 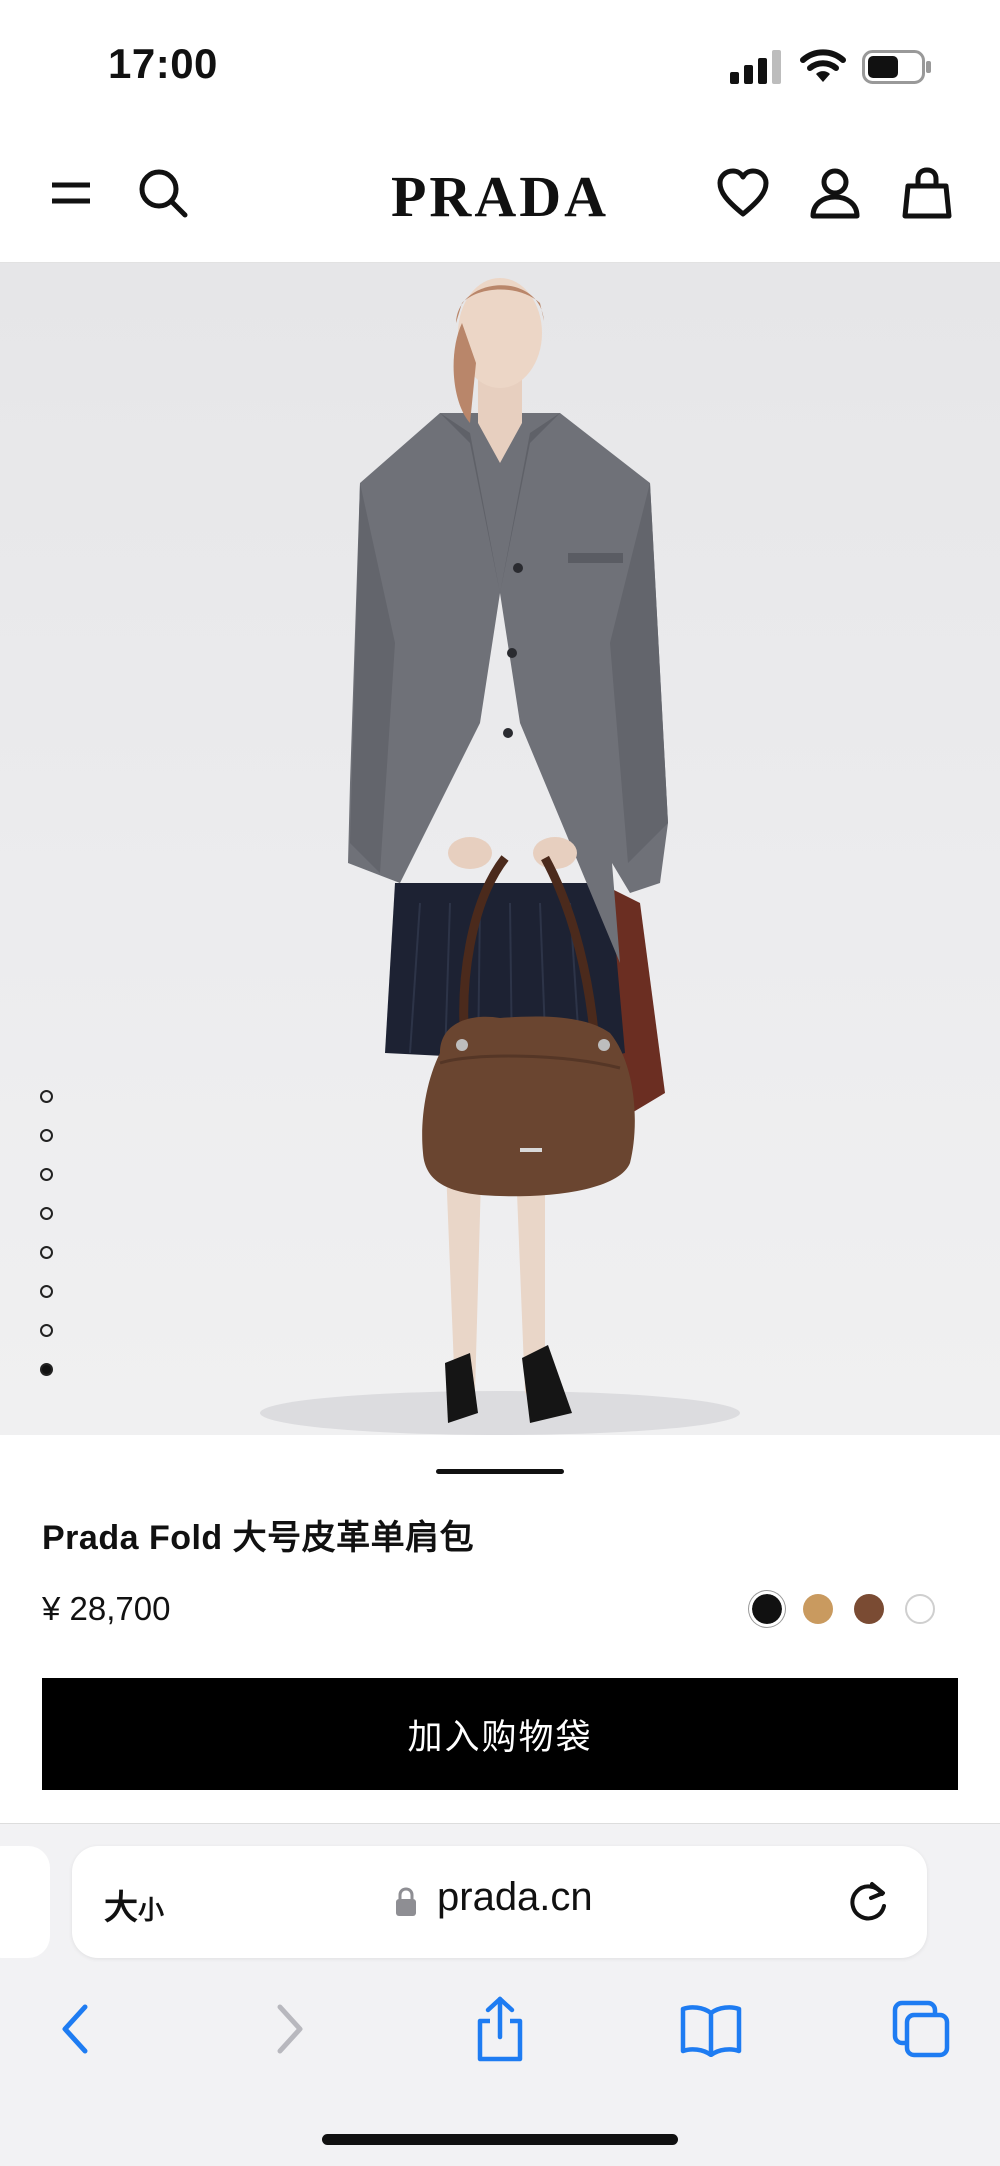 I want to click on bookmarks-button, so click(x=711, y=2029).